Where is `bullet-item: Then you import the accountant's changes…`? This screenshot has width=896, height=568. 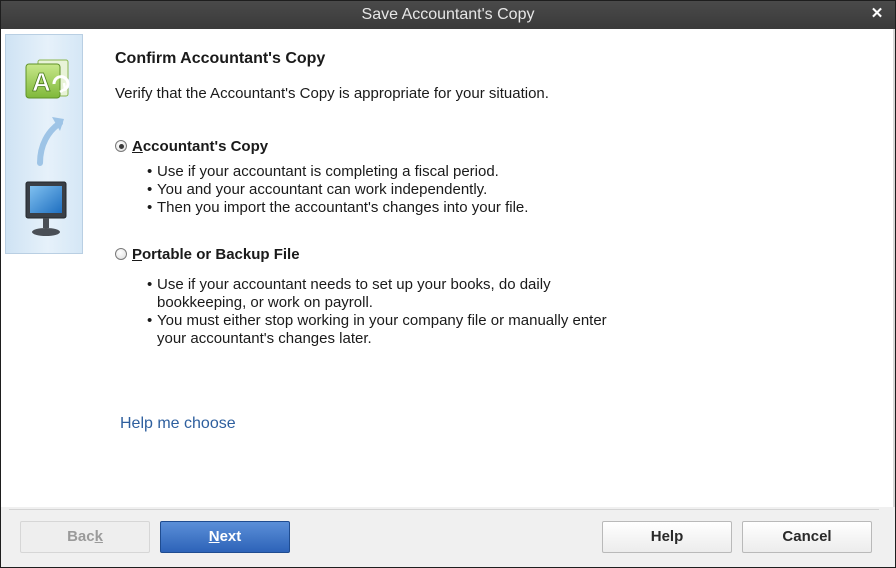 bullet-item: Then you import the accountant's changes… is located at coordinates (337, 208).